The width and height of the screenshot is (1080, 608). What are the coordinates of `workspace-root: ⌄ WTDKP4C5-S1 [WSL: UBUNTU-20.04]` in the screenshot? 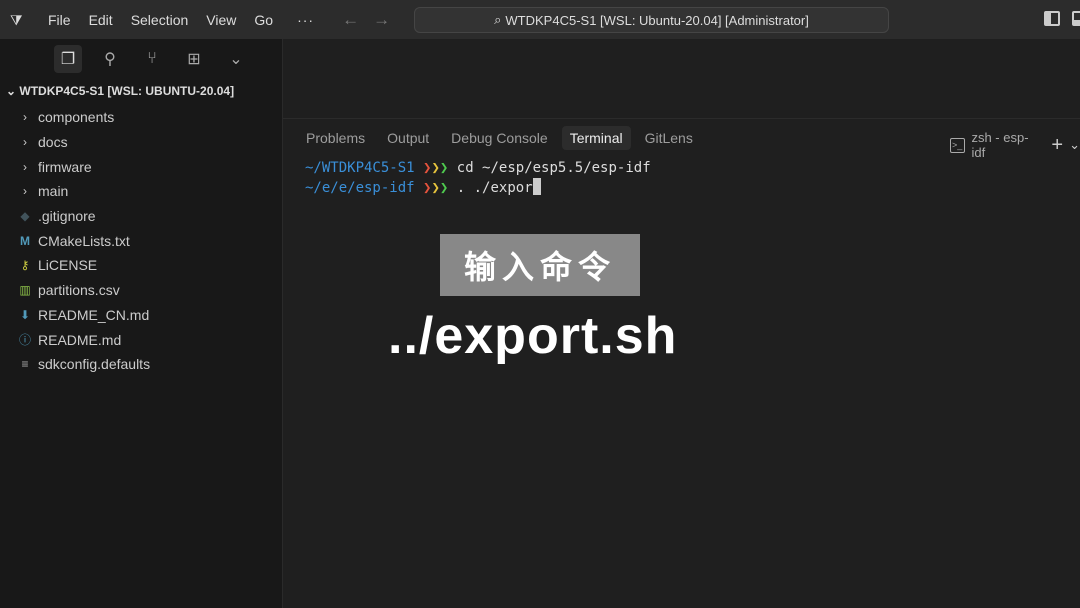 It's located at (120, 91).